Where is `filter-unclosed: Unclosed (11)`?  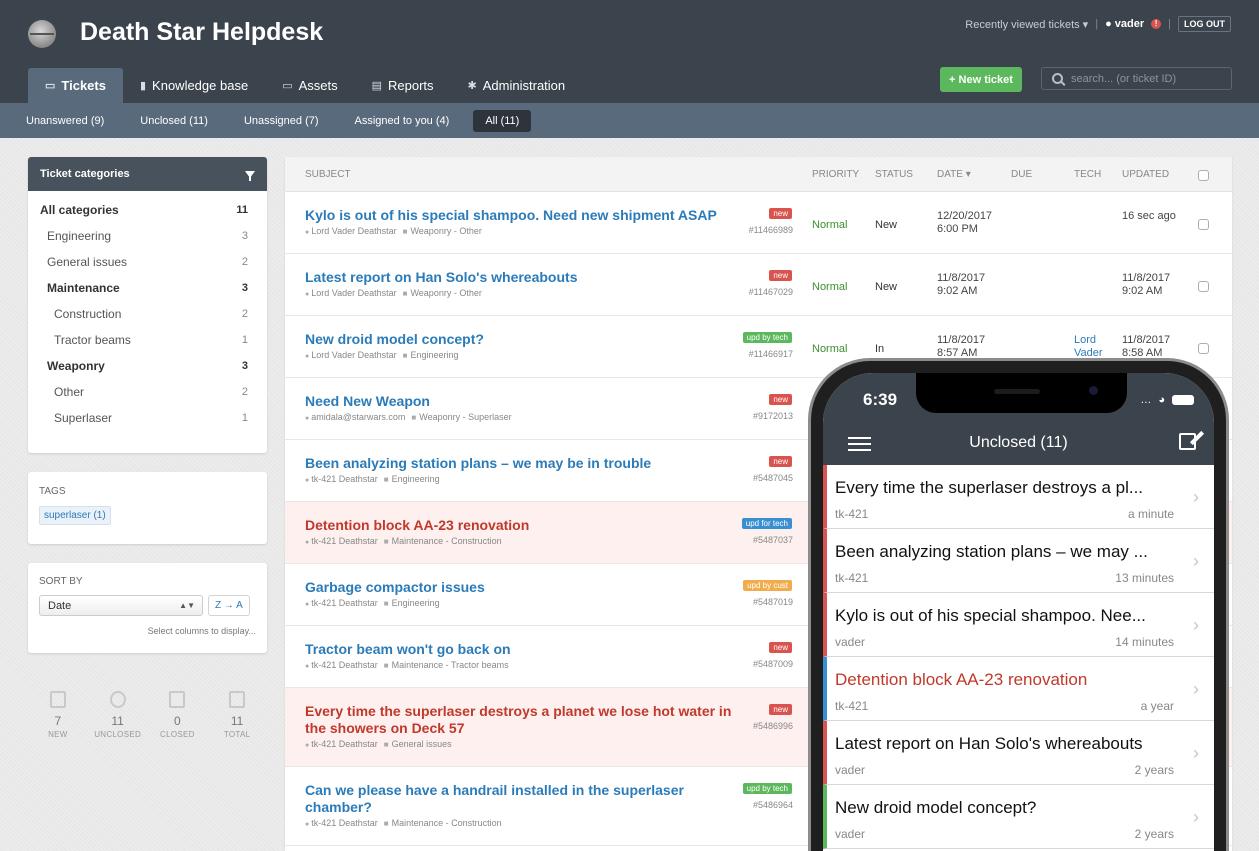
filter-unclosed: Unclosed (11) is located at coordinates (174, 121).